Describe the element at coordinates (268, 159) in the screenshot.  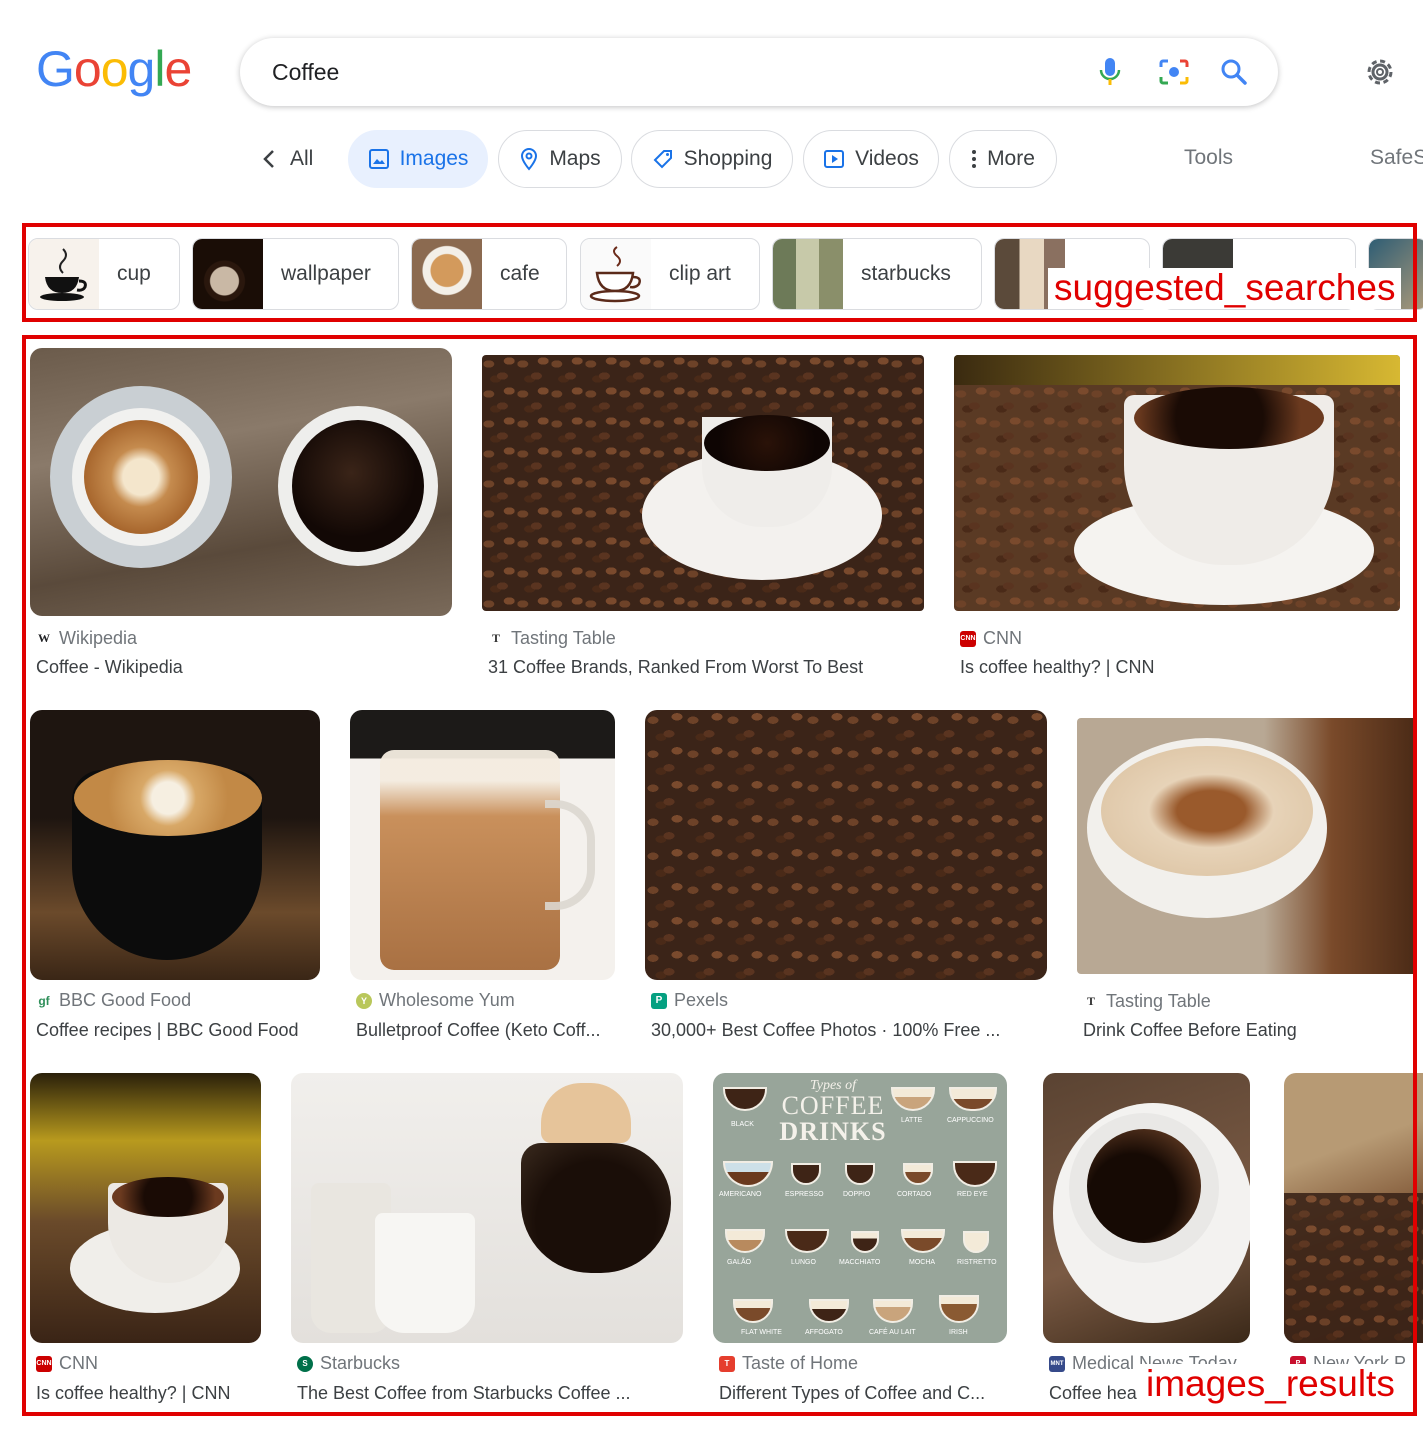
I see `chevron-left-icon` at that location.